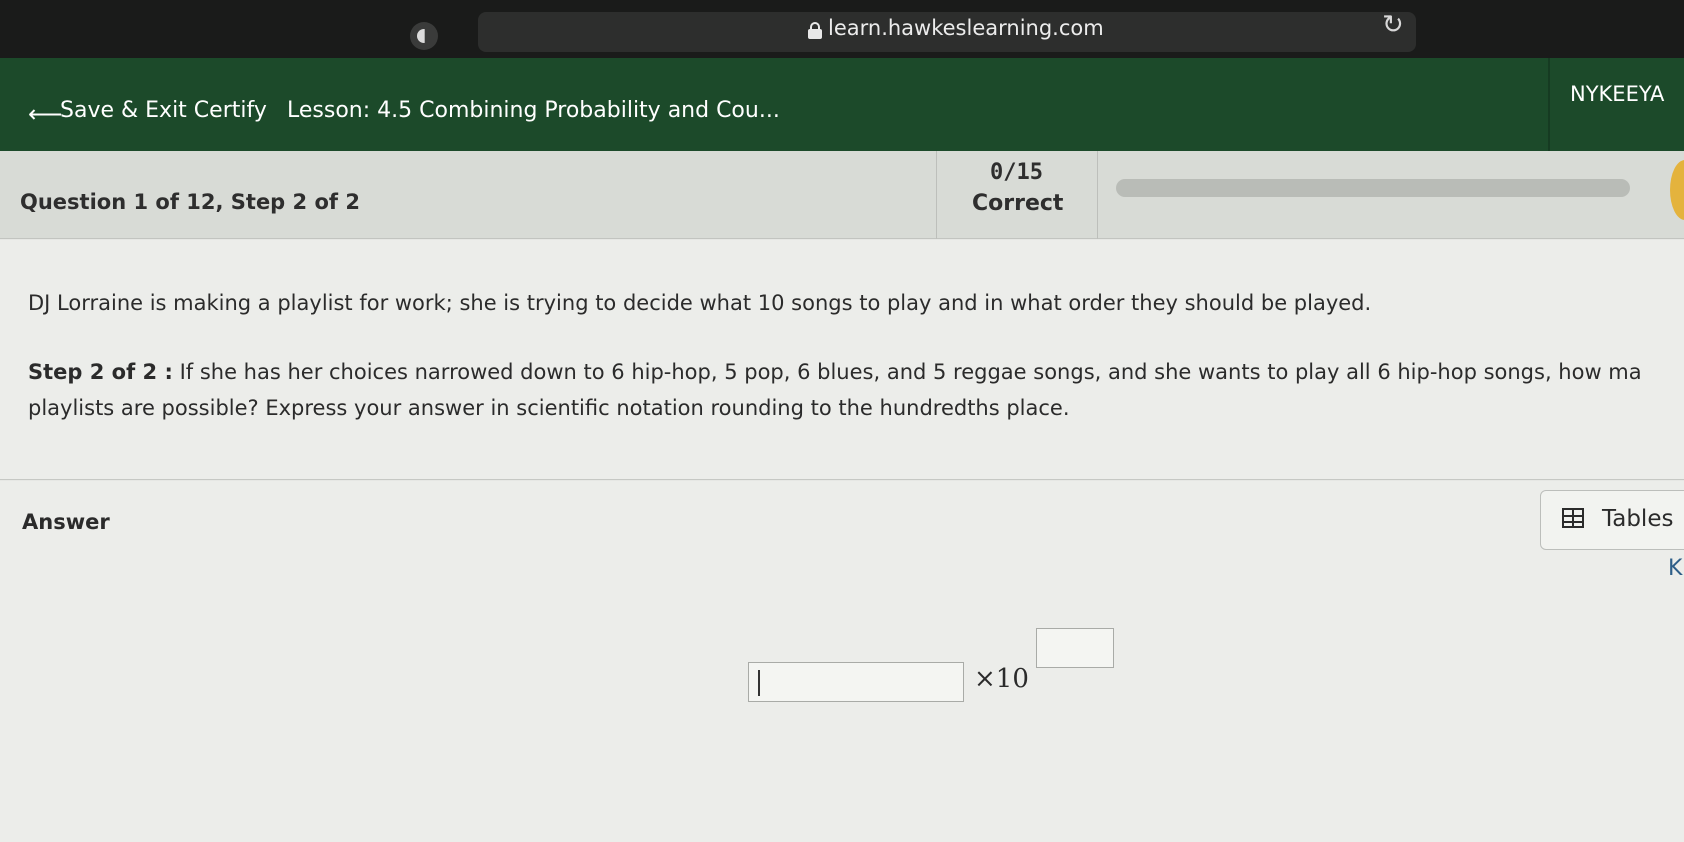 The image size is (1684, 842). I want to click on keypad-link: K, so click(1675, 568).